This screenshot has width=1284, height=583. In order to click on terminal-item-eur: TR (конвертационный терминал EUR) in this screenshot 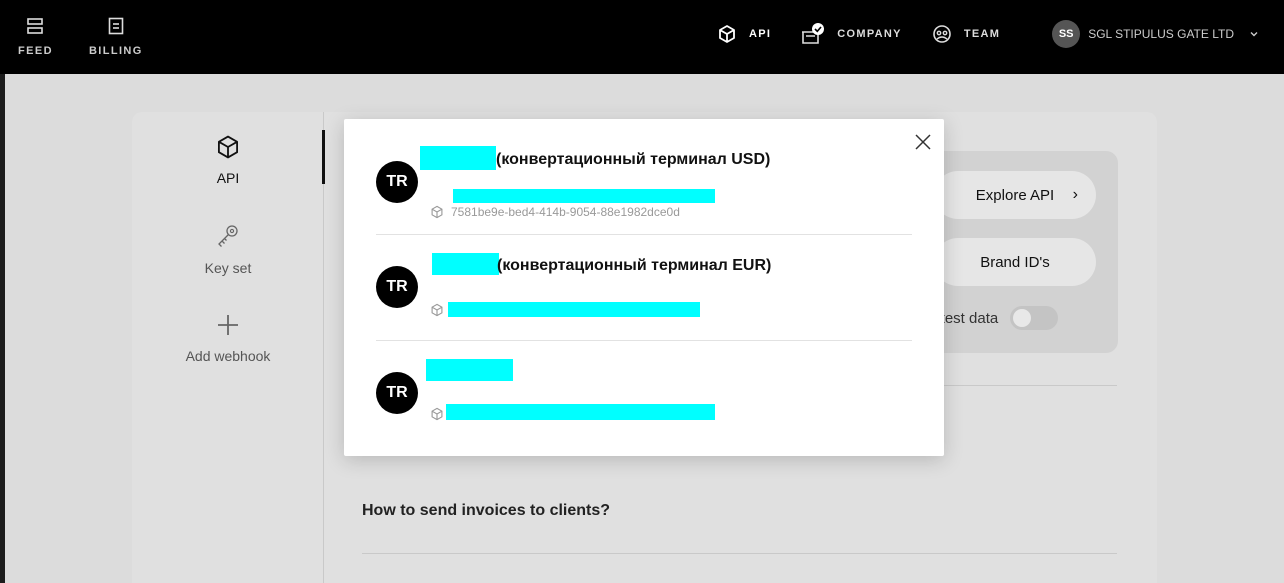, I will do `click(644, 288)`.